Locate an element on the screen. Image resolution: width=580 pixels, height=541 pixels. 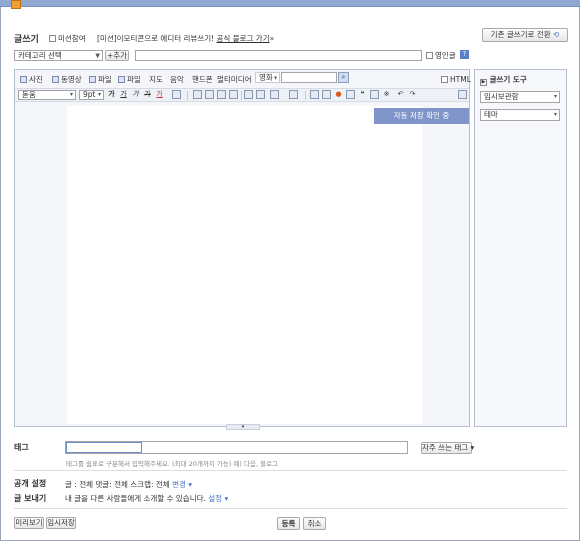
table-icon is located at coordinates (314, 94).